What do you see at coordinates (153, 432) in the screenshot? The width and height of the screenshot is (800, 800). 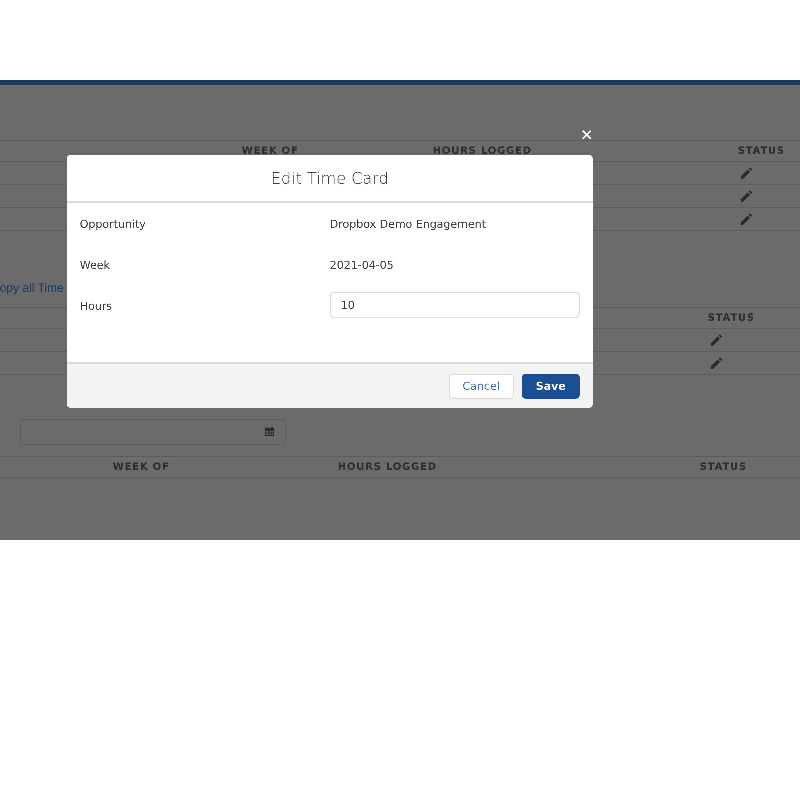 I see `date-field` at bounding box center [153, 432].